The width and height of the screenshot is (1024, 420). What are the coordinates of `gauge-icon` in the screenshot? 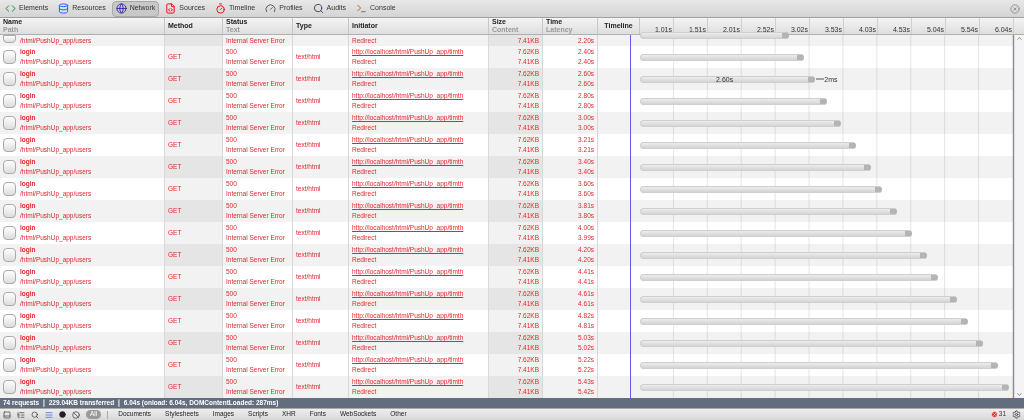 It's located at (271, 8).